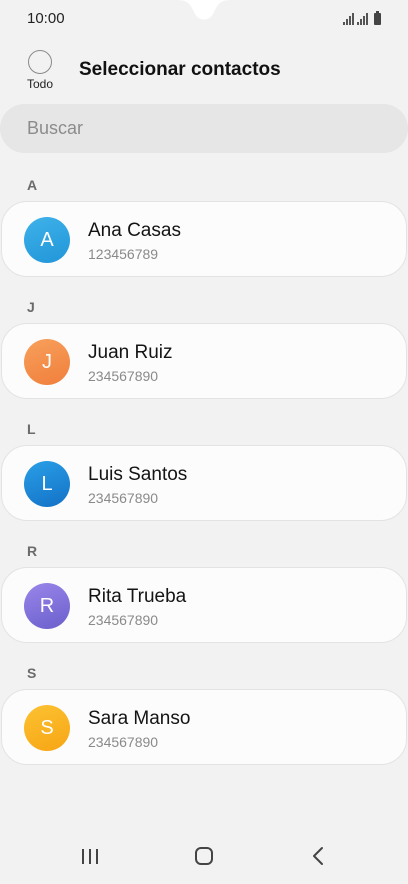 The image size is (408, 884). What do you see at coordinates (40, 62) in the screenshot?
I see `checkbox-circle-icon` at bounding box center [40, 62].